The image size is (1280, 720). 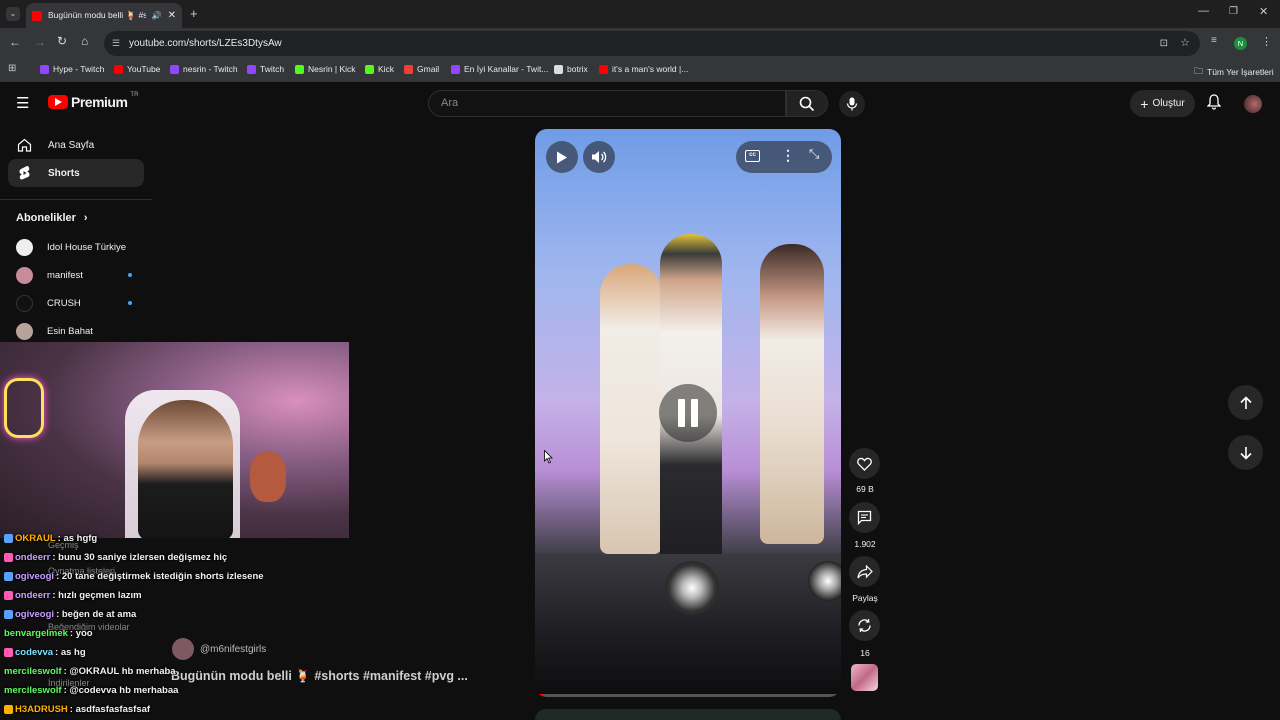 I want to click on next-short-preview, so click(x=688, y=714).